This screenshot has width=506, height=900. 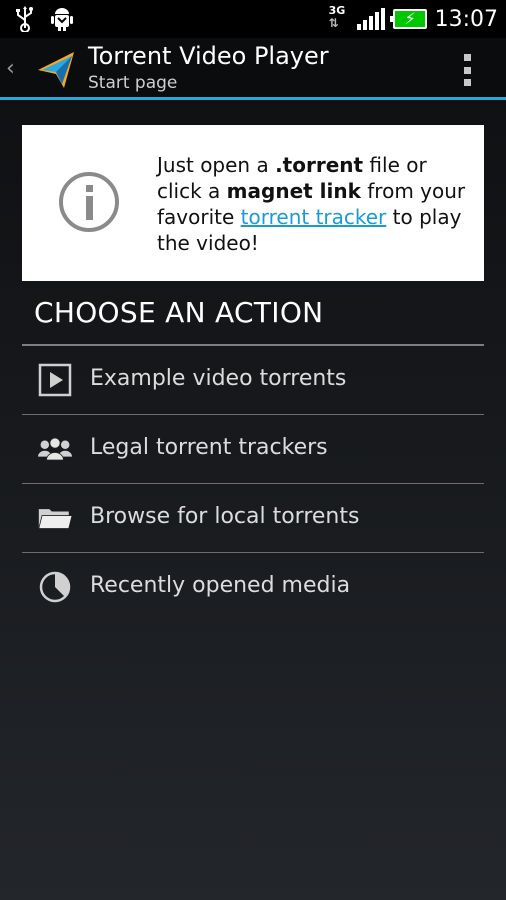 I want to click on torrent-tracker-link: torrent tracker, so click(x=314, y=217).